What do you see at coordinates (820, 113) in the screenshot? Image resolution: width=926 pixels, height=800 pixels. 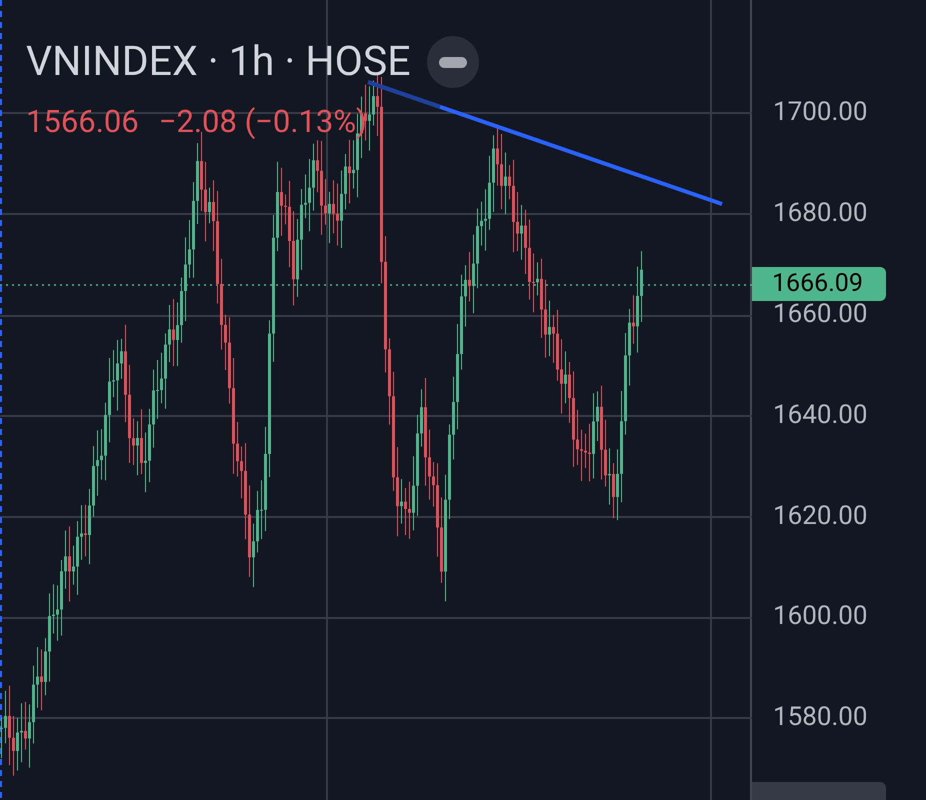 I see `price-axis-label: 1700.00` at bounding box center [820, 113].